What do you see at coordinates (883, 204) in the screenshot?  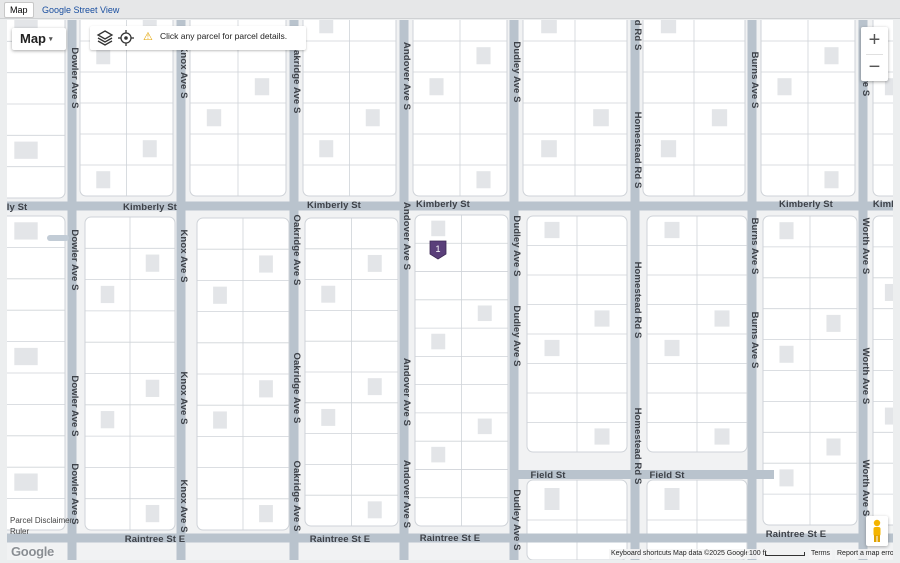 I see `street-label-kimberly: Kimb` at bounding box center [883, 204].